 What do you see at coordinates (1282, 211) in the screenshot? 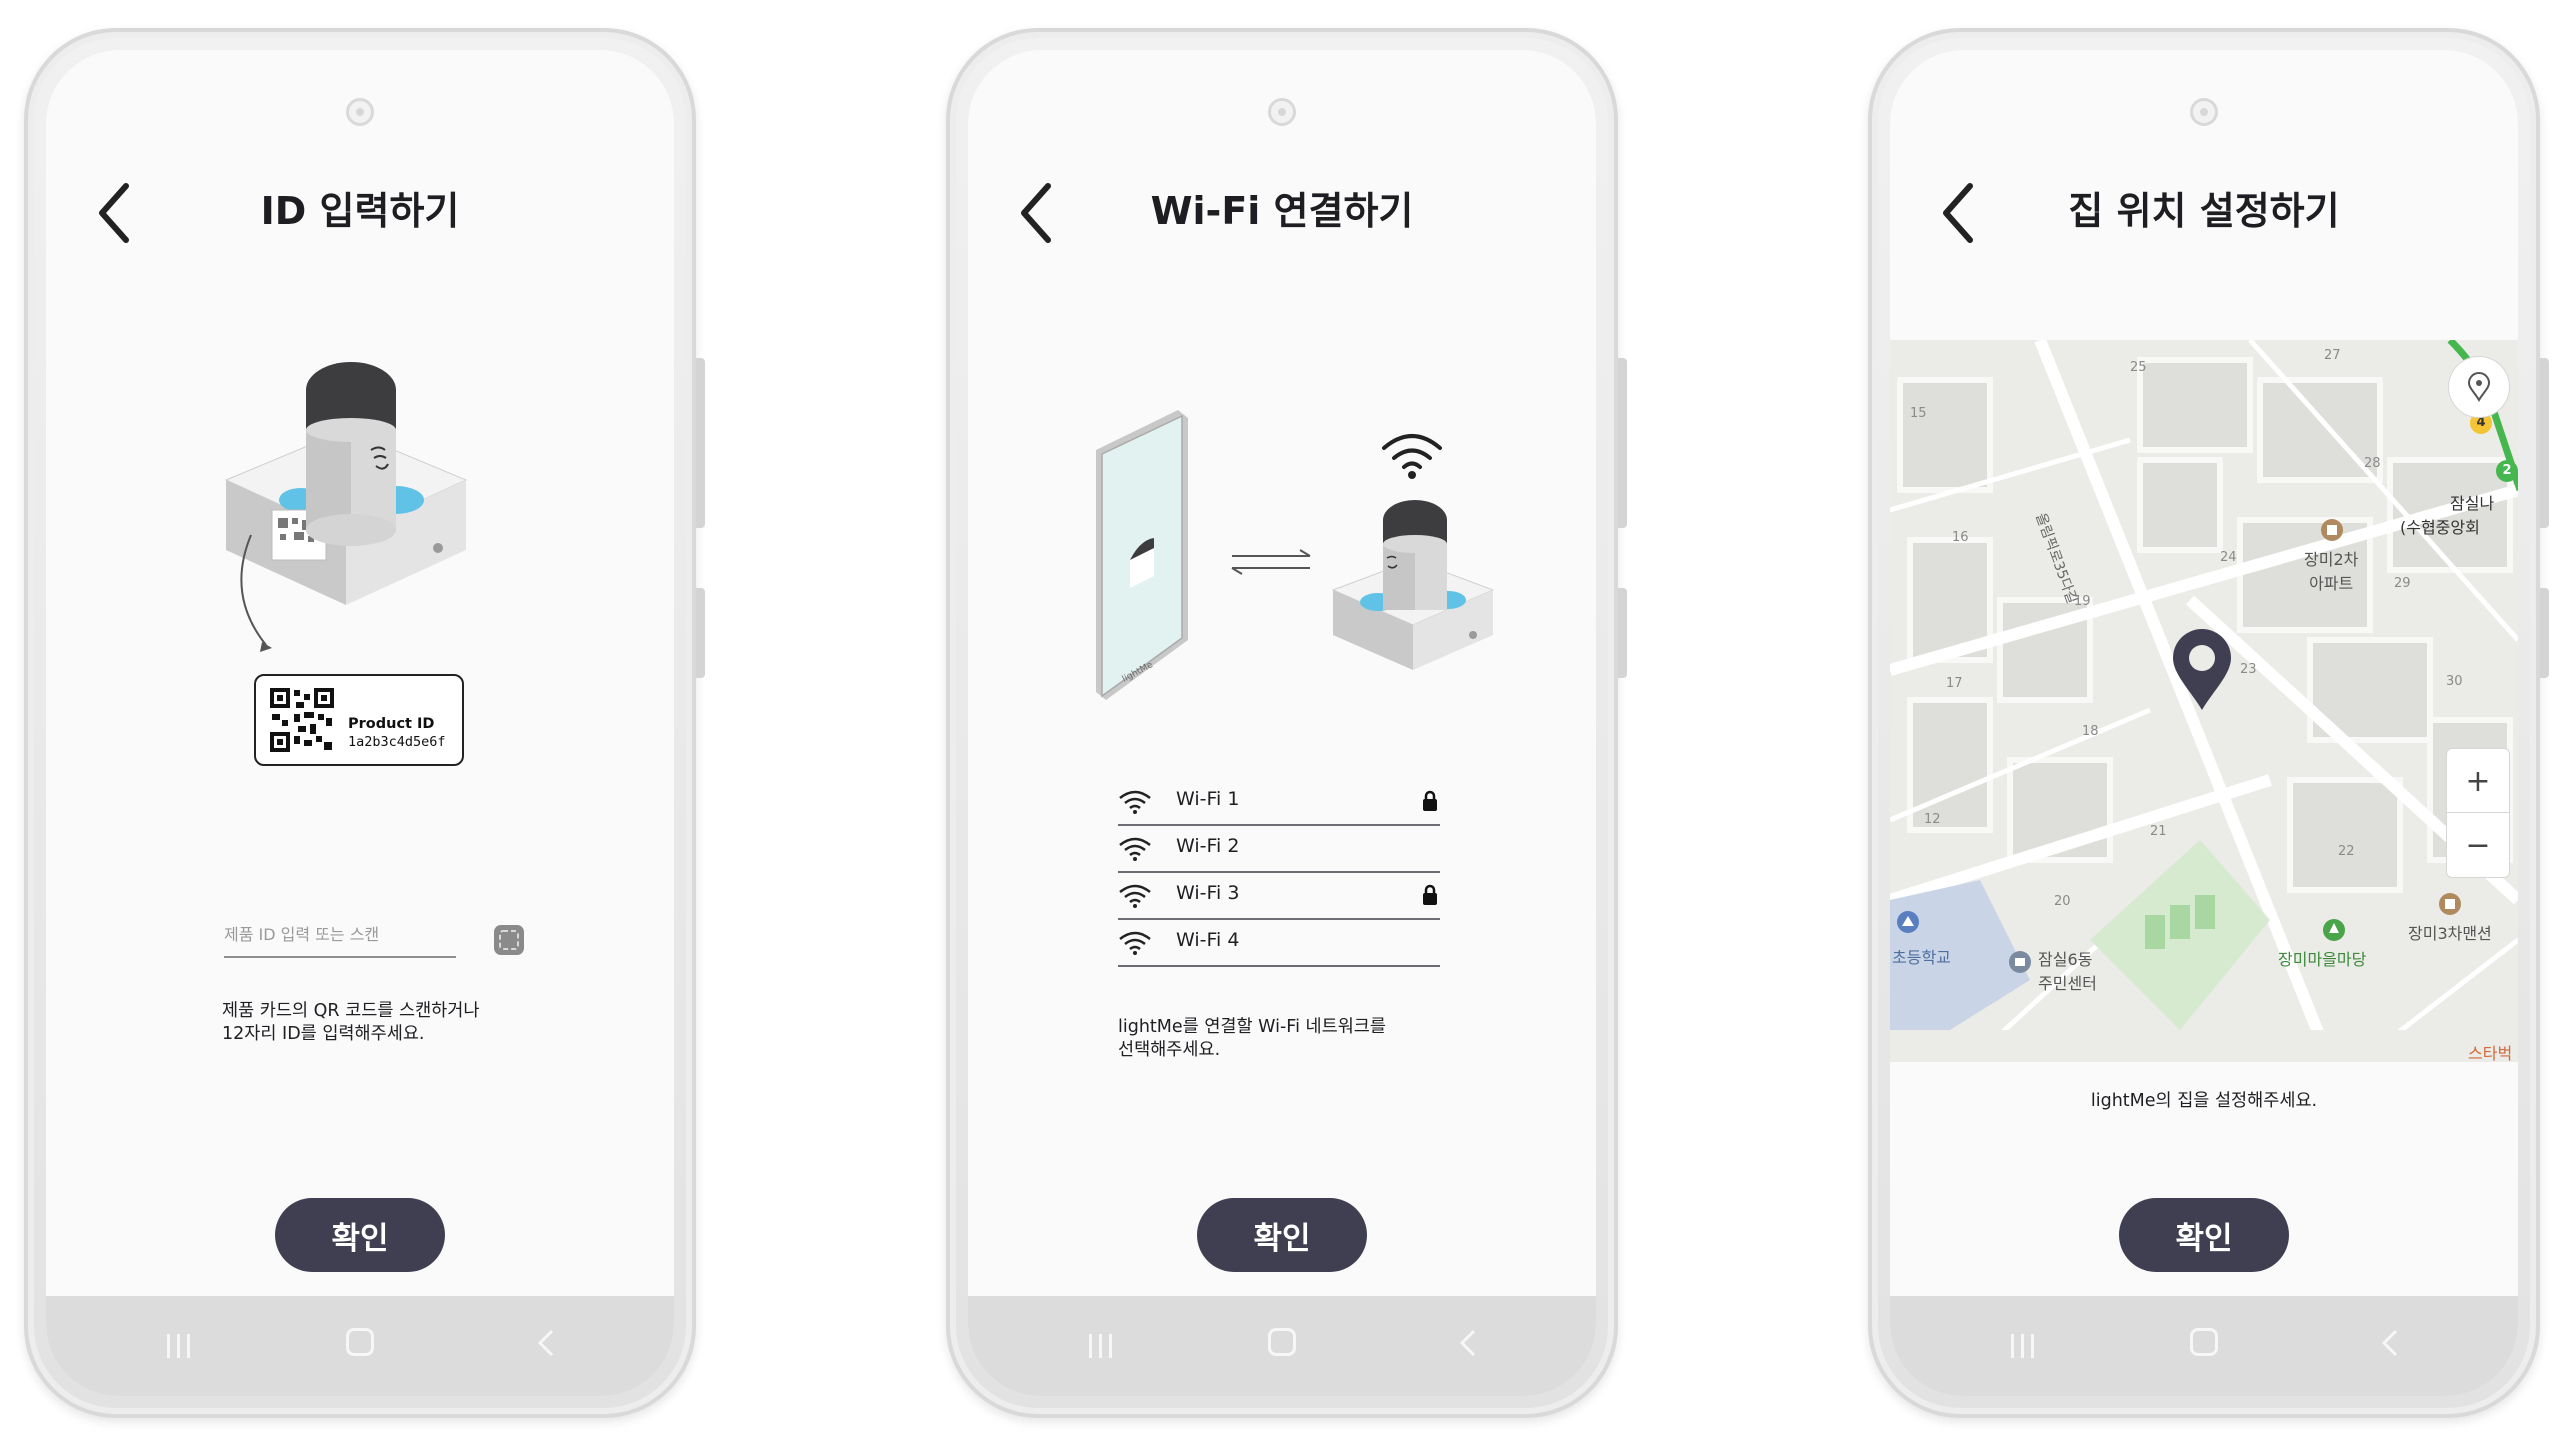
I see `page-title: Wi-Fi 연결하기` at bounding box center [1282, 211].